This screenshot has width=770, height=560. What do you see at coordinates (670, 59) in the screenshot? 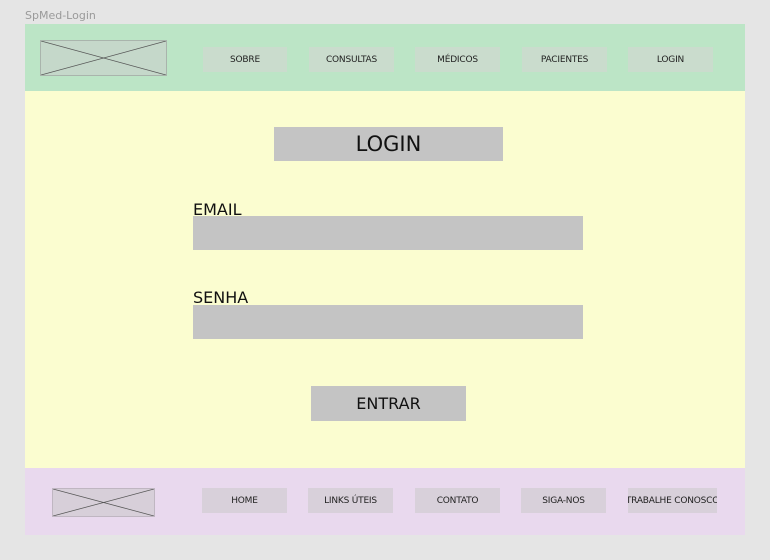
I see `nav-login: LOGIN` at bounding box center [670, 59].